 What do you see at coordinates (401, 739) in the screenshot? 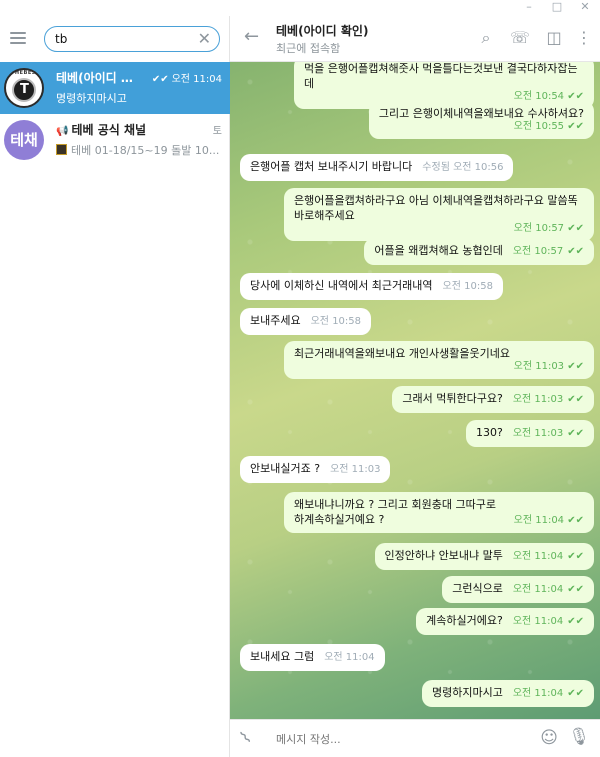
I see `message-input` at bounding box center [401, 739].